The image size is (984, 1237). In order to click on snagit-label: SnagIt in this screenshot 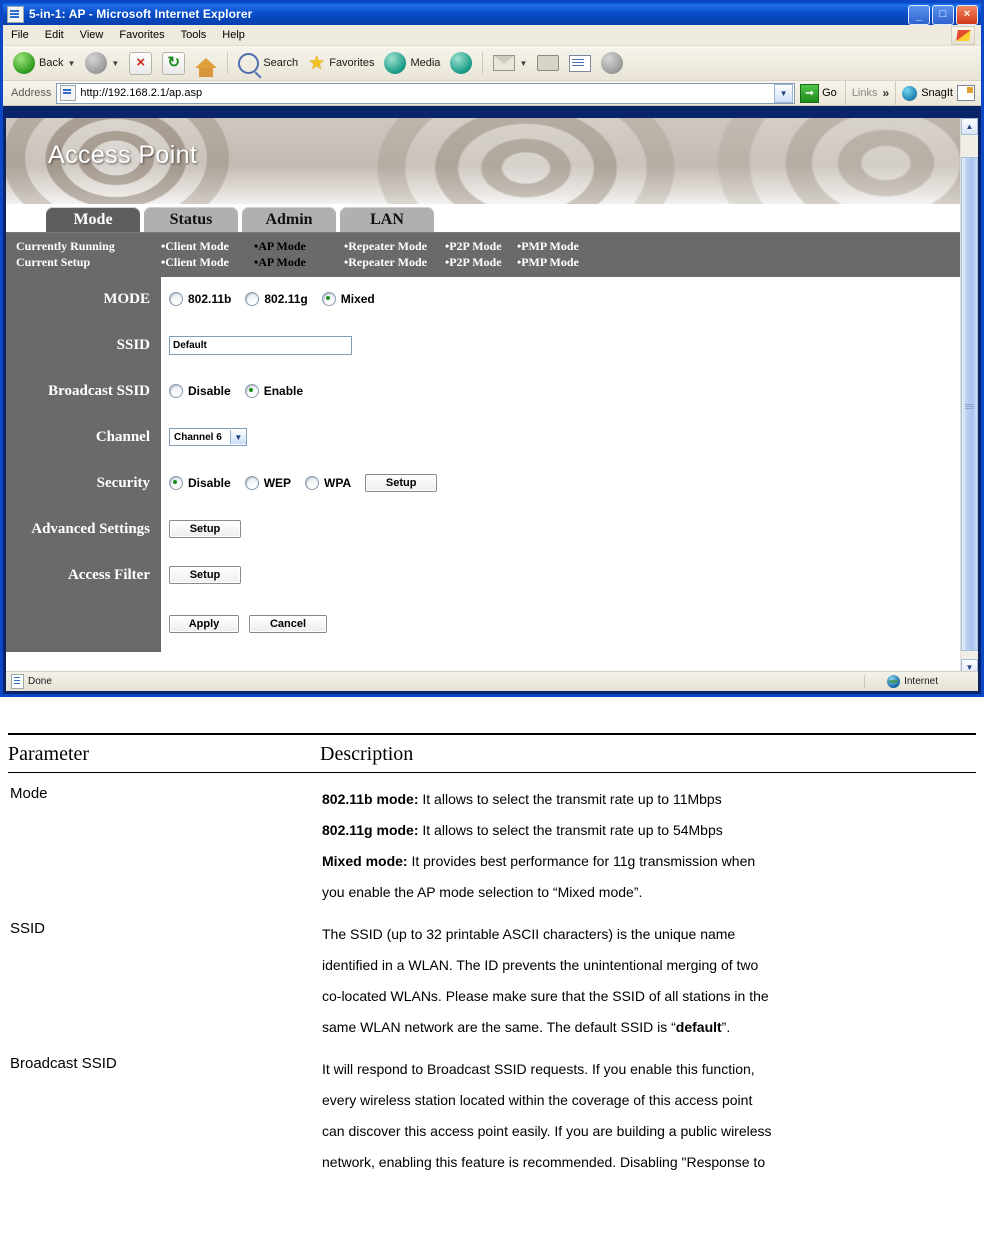, I will do `click(937, 93)`.